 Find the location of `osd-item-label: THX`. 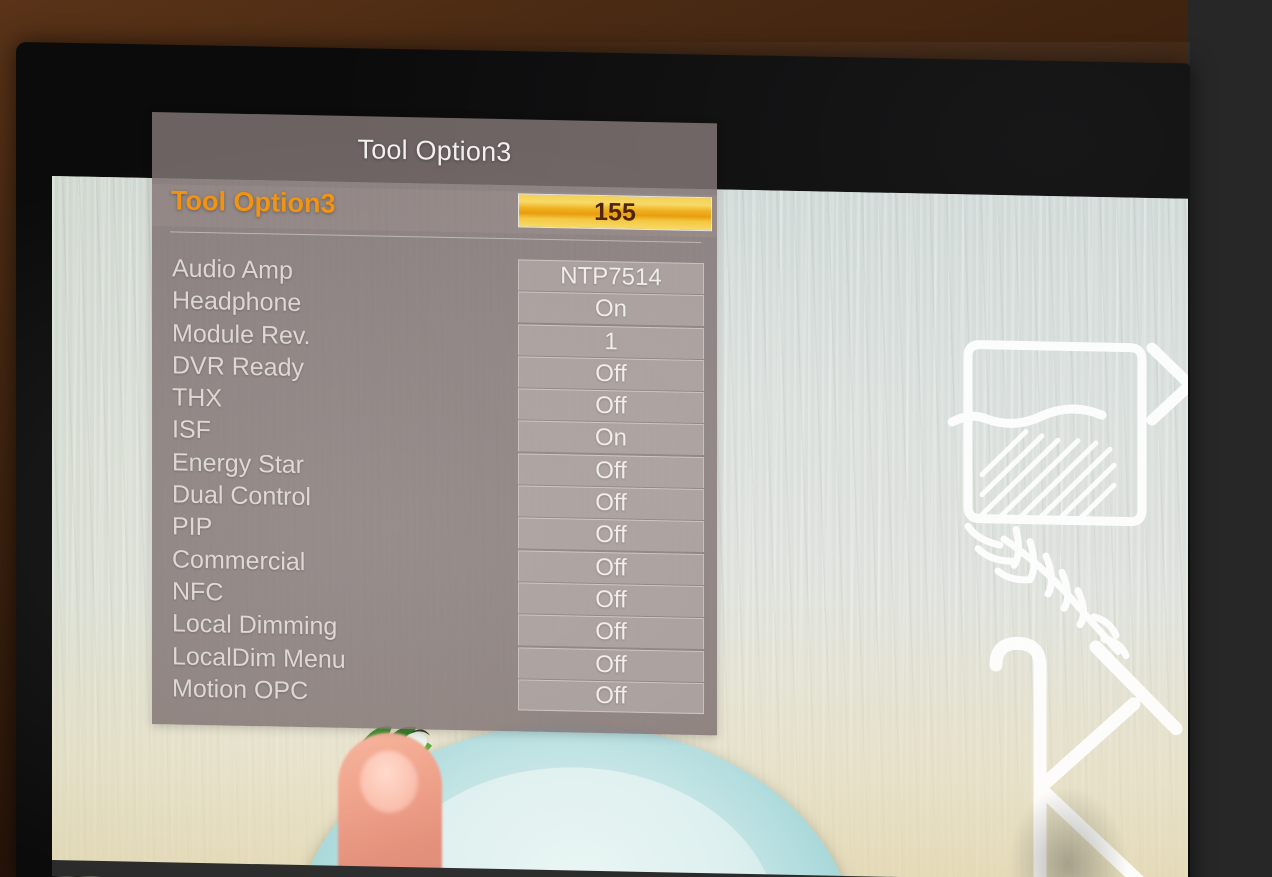

osd-item-label: THX is located at coordinates (197, 398).